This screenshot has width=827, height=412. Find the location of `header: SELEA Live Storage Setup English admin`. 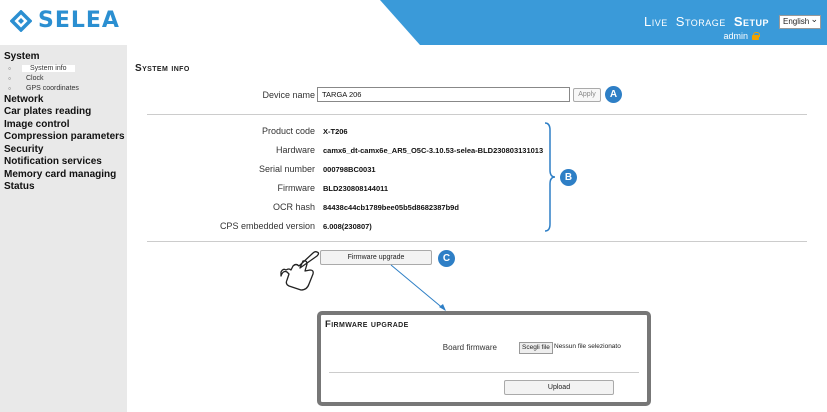

header: SELEA Live Storage Setup English admin is located at coordinates (413, 22).